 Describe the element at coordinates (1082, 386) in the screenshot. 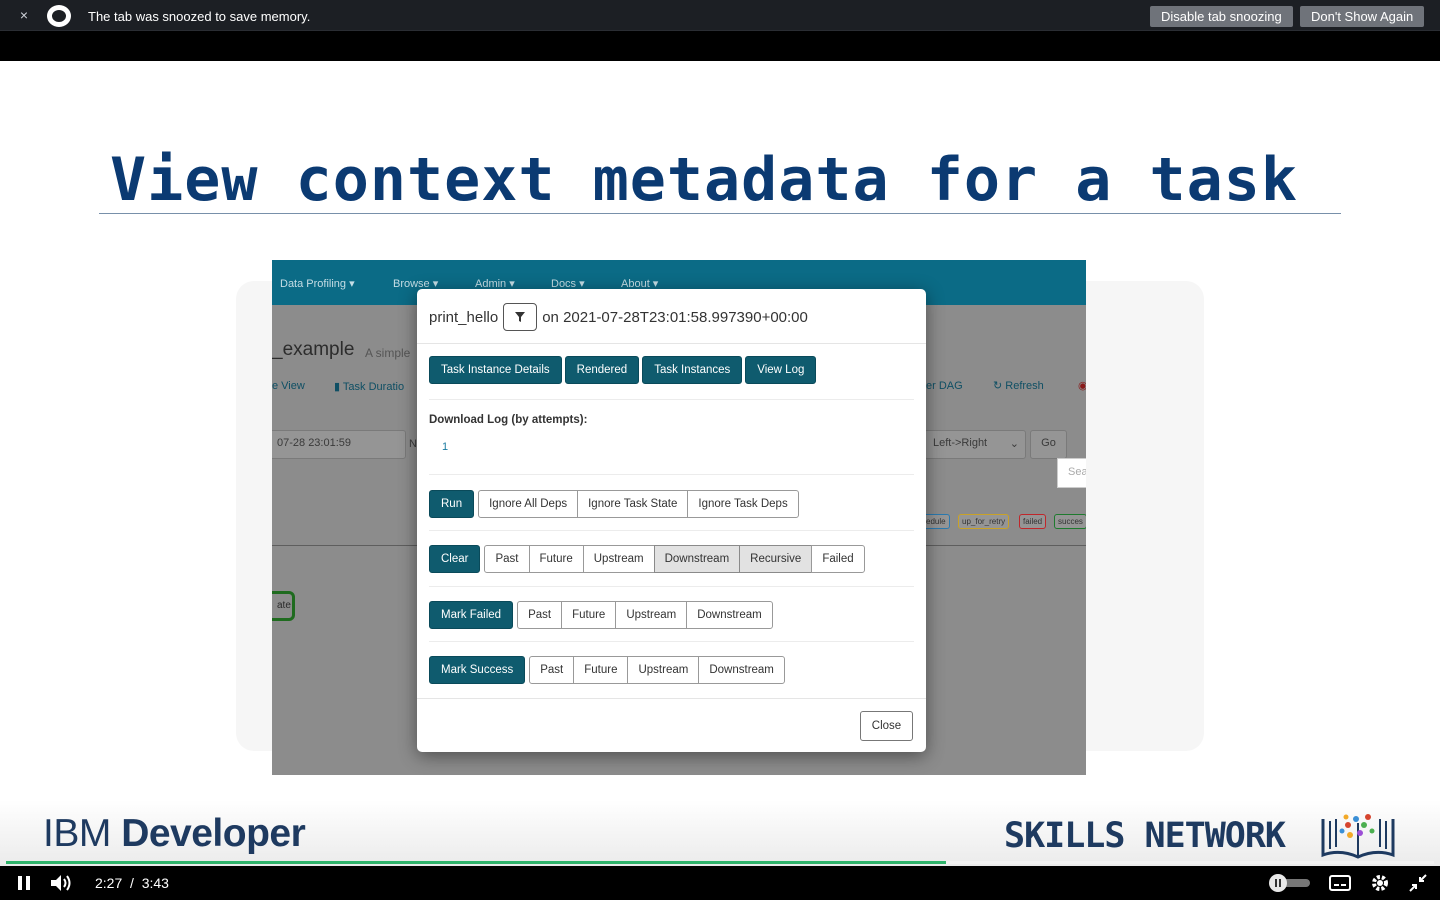

I see `delete-icon: ◉` at that location.